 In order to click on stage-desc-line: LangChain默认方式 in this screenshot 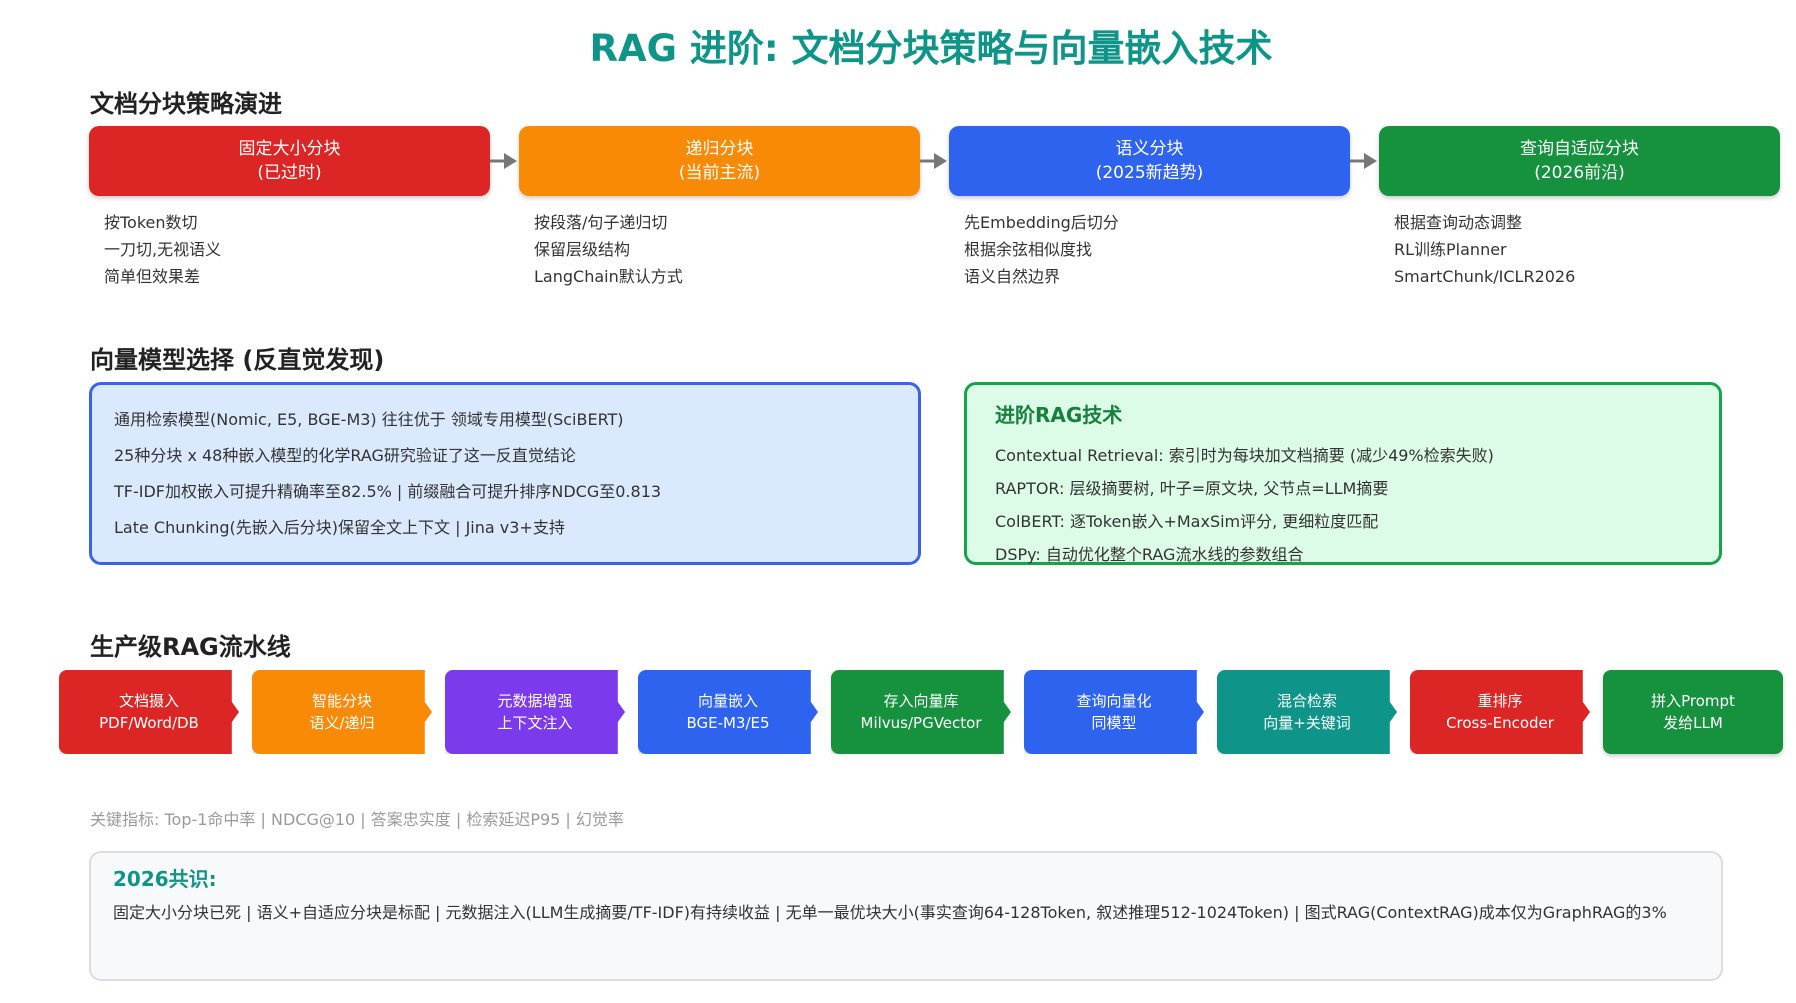, I will do `click(608, 276)`.